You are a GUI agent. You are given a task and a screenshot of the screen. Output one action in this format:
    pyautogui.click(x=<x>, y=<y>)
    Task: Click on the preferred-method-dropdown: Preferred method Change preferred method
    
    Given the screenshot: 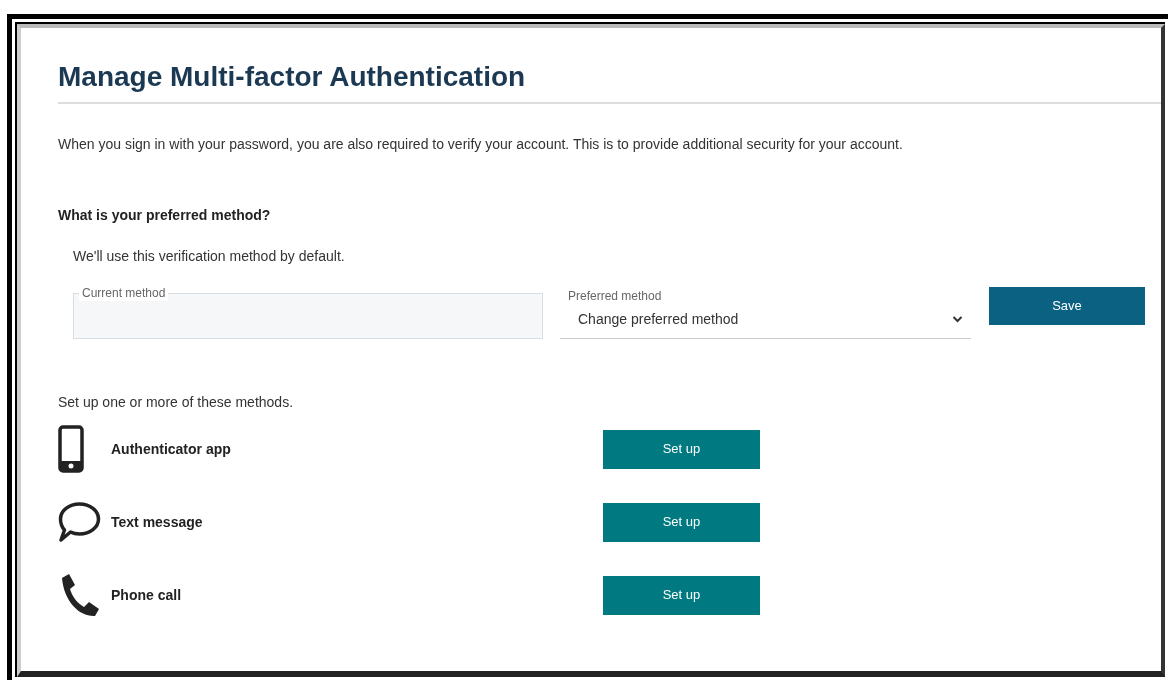 What is the action you would take?
    pyautogui.click(x=765, y=312)
    